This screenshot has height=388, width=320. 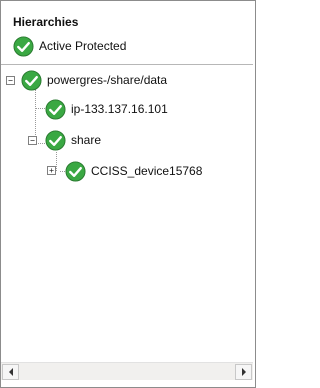 I want to click on status-label: Active Protected, so click(x=83, y=46).